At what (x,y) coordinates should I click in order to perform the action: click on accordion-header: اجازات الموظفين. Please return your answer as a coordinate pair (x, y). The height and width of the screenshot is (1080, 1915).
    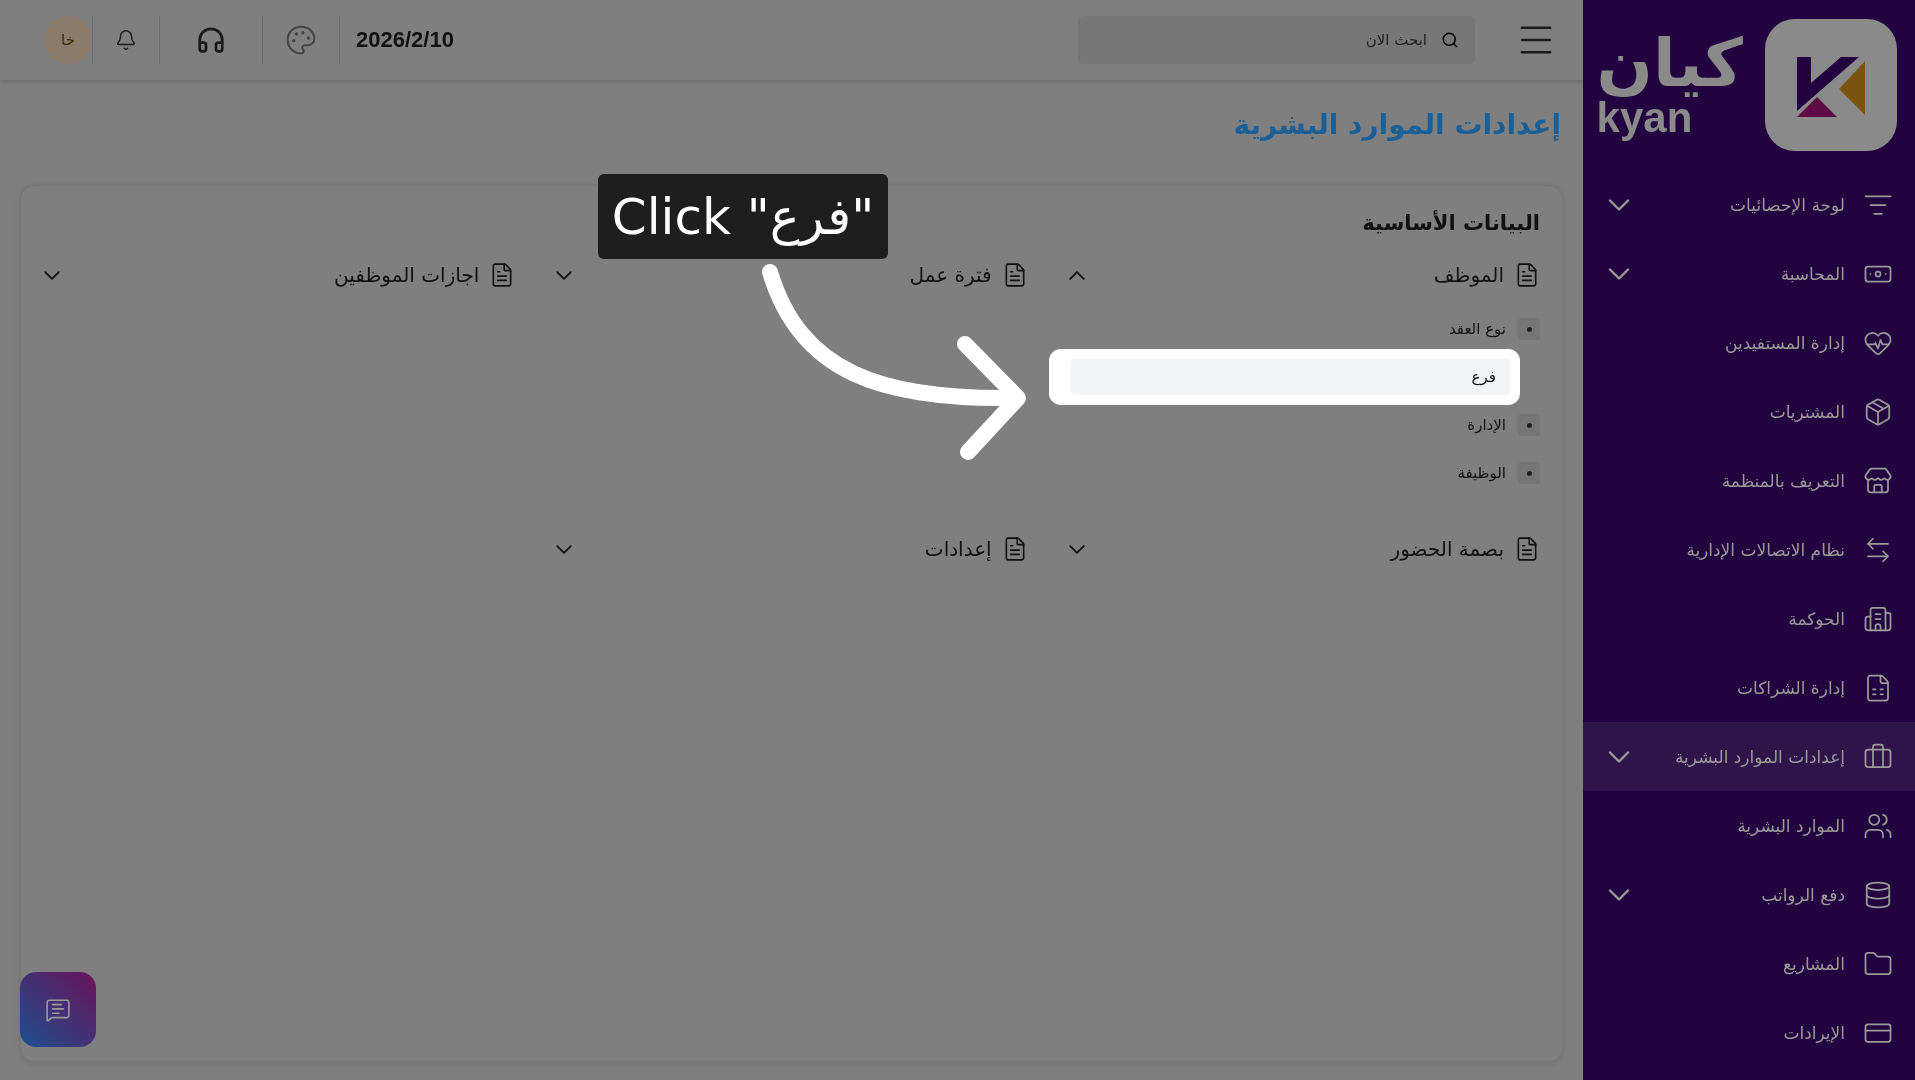
    Looking at the image, I should click on (279, 275).